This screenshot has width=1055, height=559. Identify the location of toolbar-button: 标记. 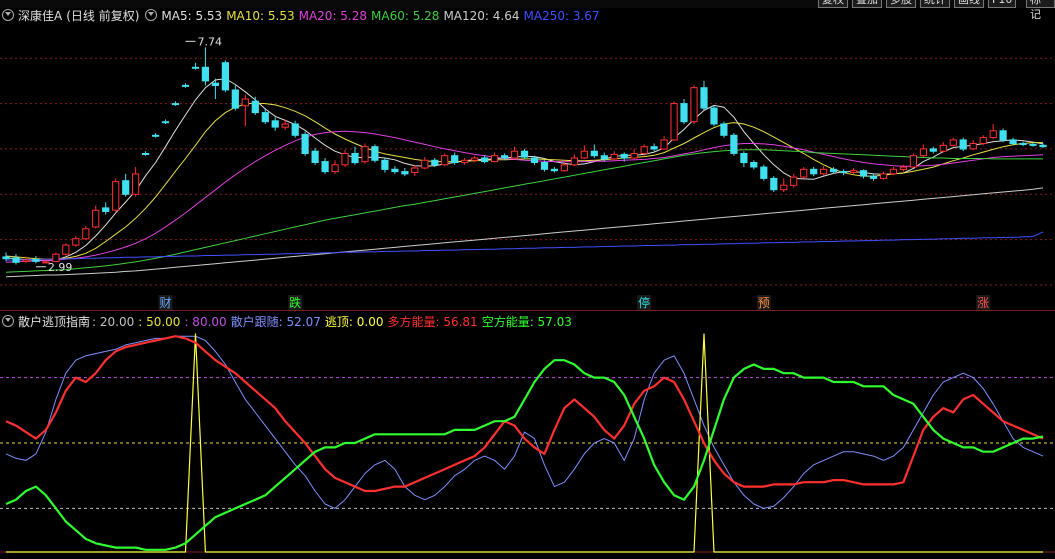
(1040, 10).